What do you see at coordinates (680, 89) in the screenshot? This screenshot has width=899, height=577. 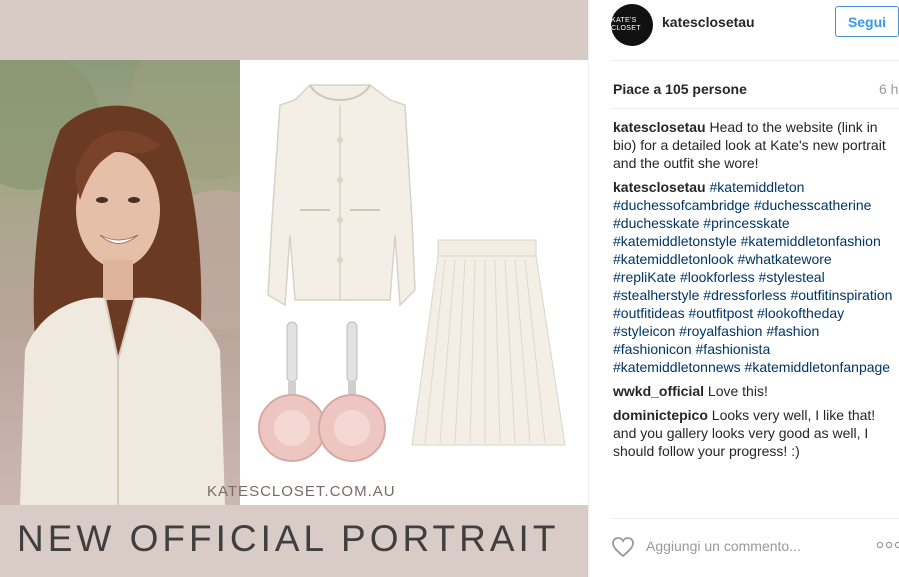 I see `likes-count: Piace a 105 persone` at bounding box center [680, 89].